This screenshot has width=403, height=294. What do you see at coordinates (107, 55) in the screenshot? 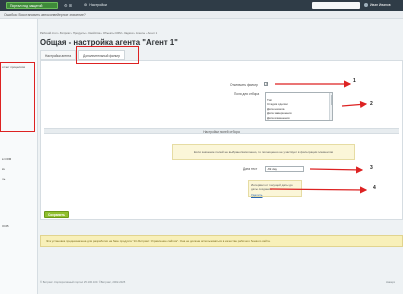
I see `tab-highlight-frame` at bounding box center [107, 55].